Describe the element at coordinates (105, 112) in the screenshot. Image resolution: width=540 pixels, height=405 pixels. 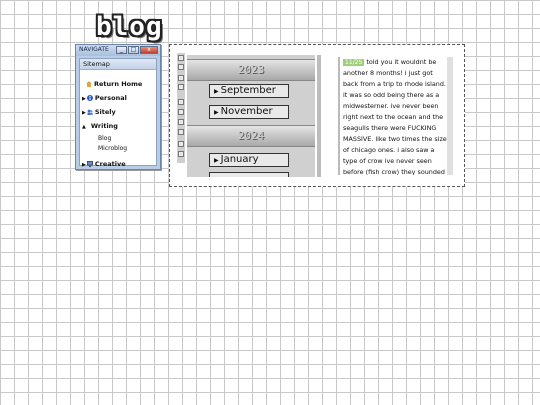
I see `nav-item-label: Sitely` at that location.